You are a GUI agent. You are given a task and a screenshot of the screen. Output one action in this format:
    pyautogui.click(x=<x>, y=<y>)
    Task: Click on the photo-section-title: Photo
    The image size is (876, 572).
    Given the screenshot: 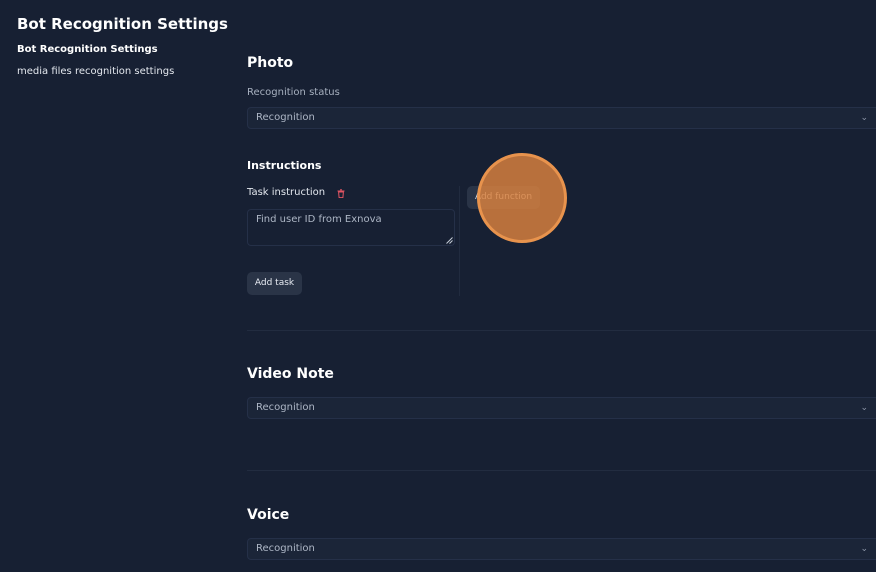 What is the action you would take?
    pyautogui.click(x=270, y=63)
    